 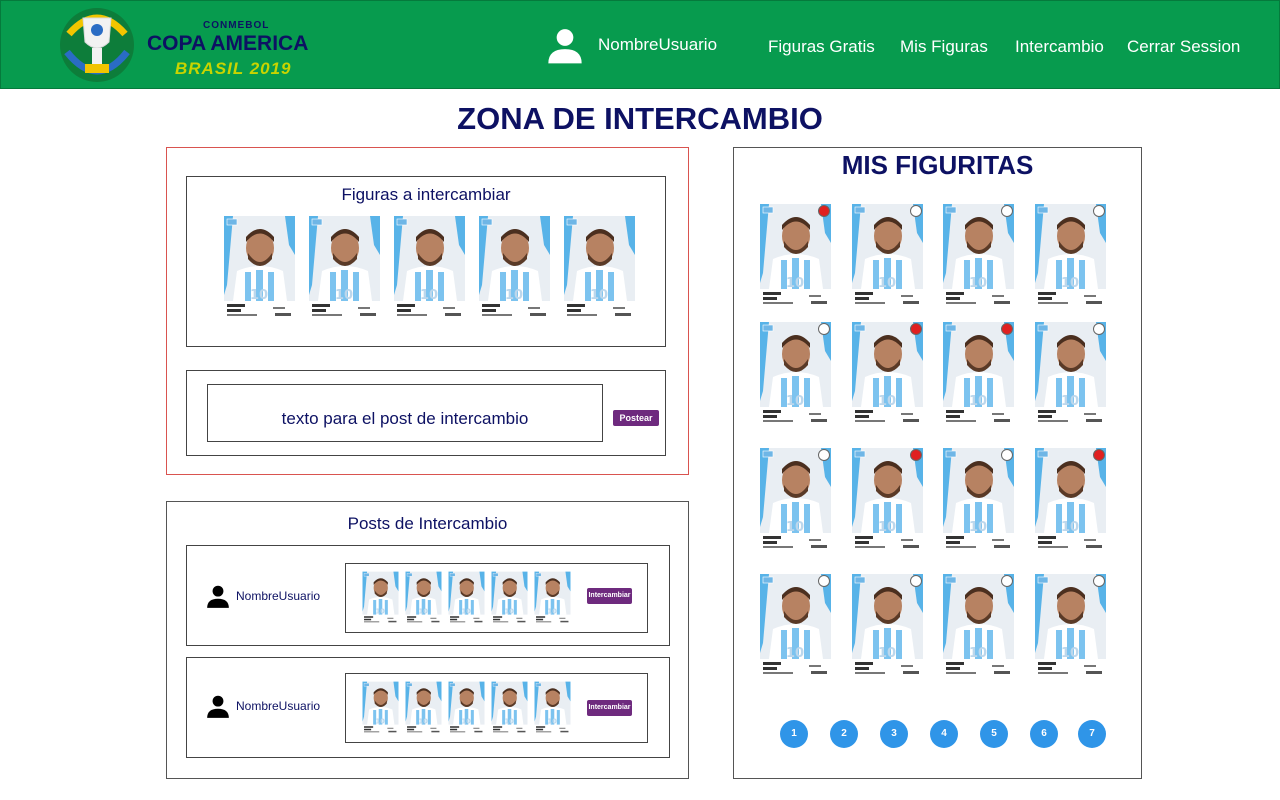 I want to click on nav-mis-figuras: Mis Figuras, so click(x=944, y=47).